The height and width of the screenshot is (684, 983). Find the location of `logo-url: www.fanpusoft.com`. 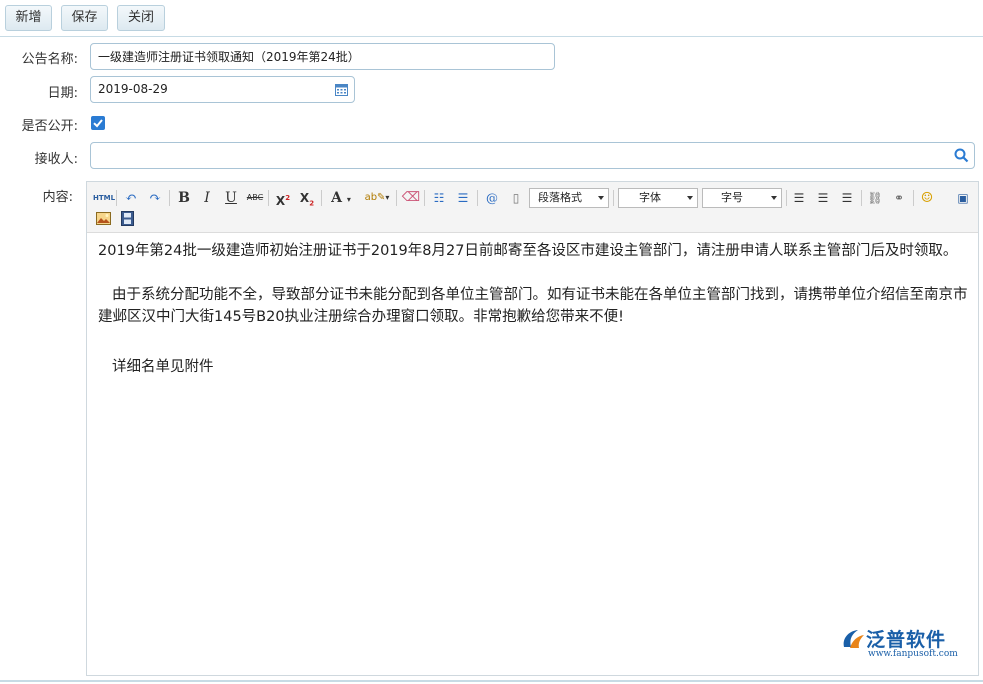

logo-url: www.fanpusoft.com is located at coordinates (913, 654).